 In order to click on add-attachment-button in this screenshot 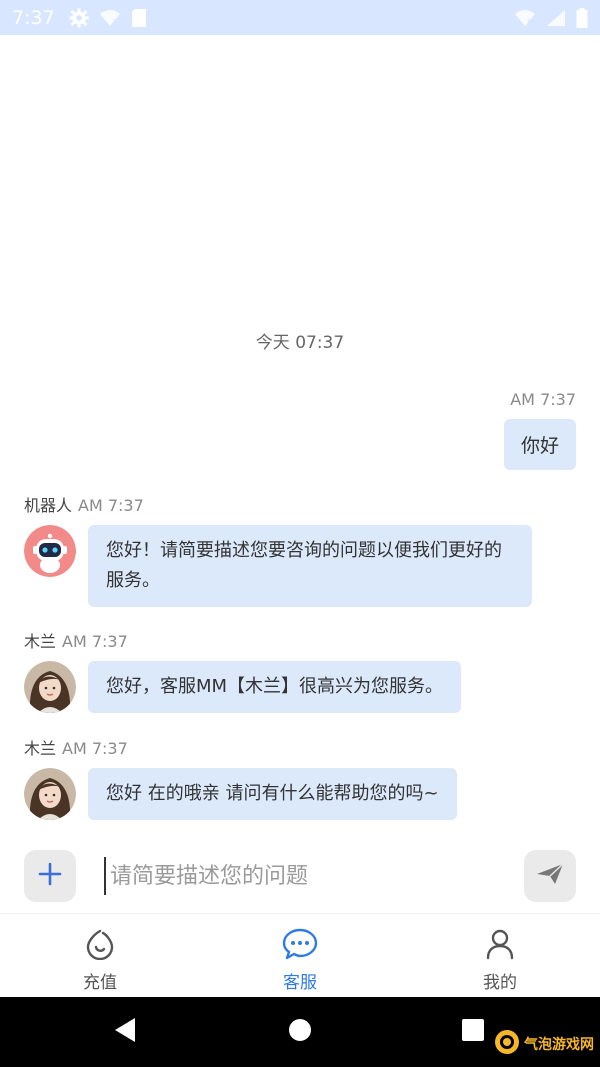, I will do `click(50, 876)`.